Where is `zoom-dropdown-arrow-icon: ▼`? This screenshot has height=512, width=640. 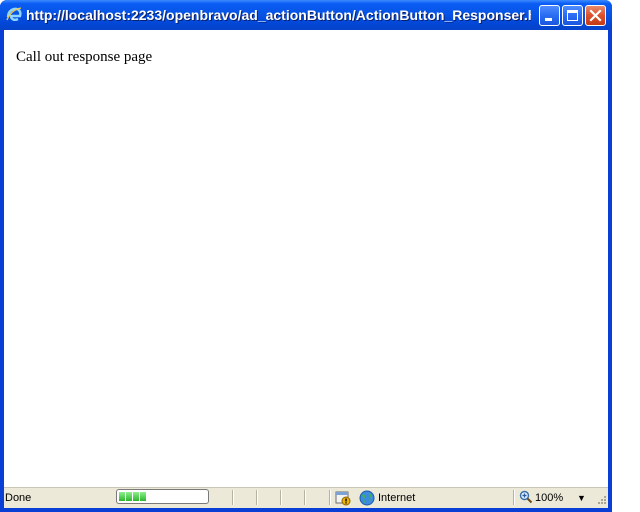 zoom-dropdown-arrow-icon: ▼ is located at coordinates (581, 498).